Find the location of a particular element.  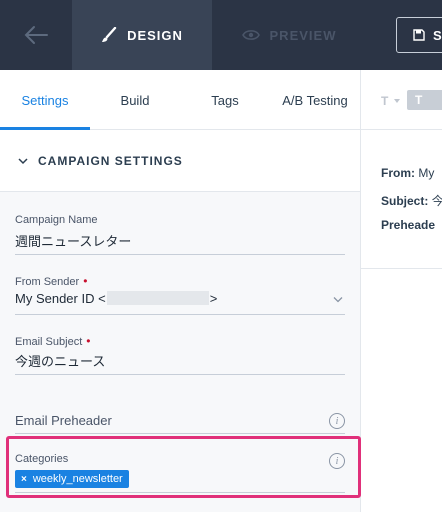

preview-preheader-label: Preheade is located at coordinates (408, 225).